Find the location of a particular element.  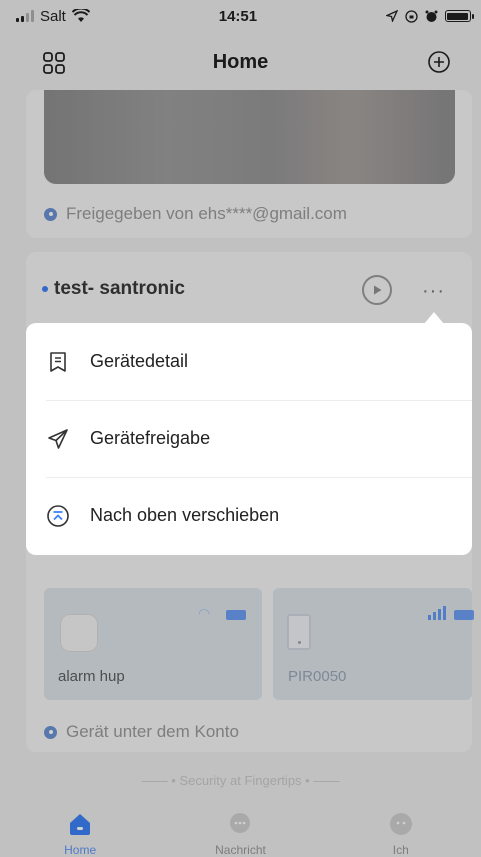

menu-item-label: Gerätefreigabe is located at coordinates (150, 438).